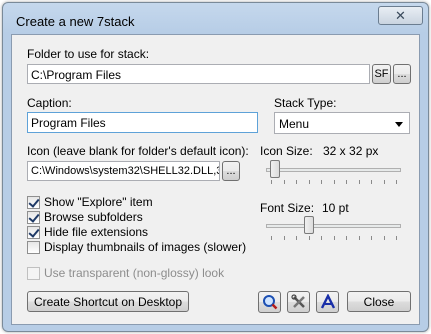  I want to click on font-size-value: 10 pt, so click(335, 208).